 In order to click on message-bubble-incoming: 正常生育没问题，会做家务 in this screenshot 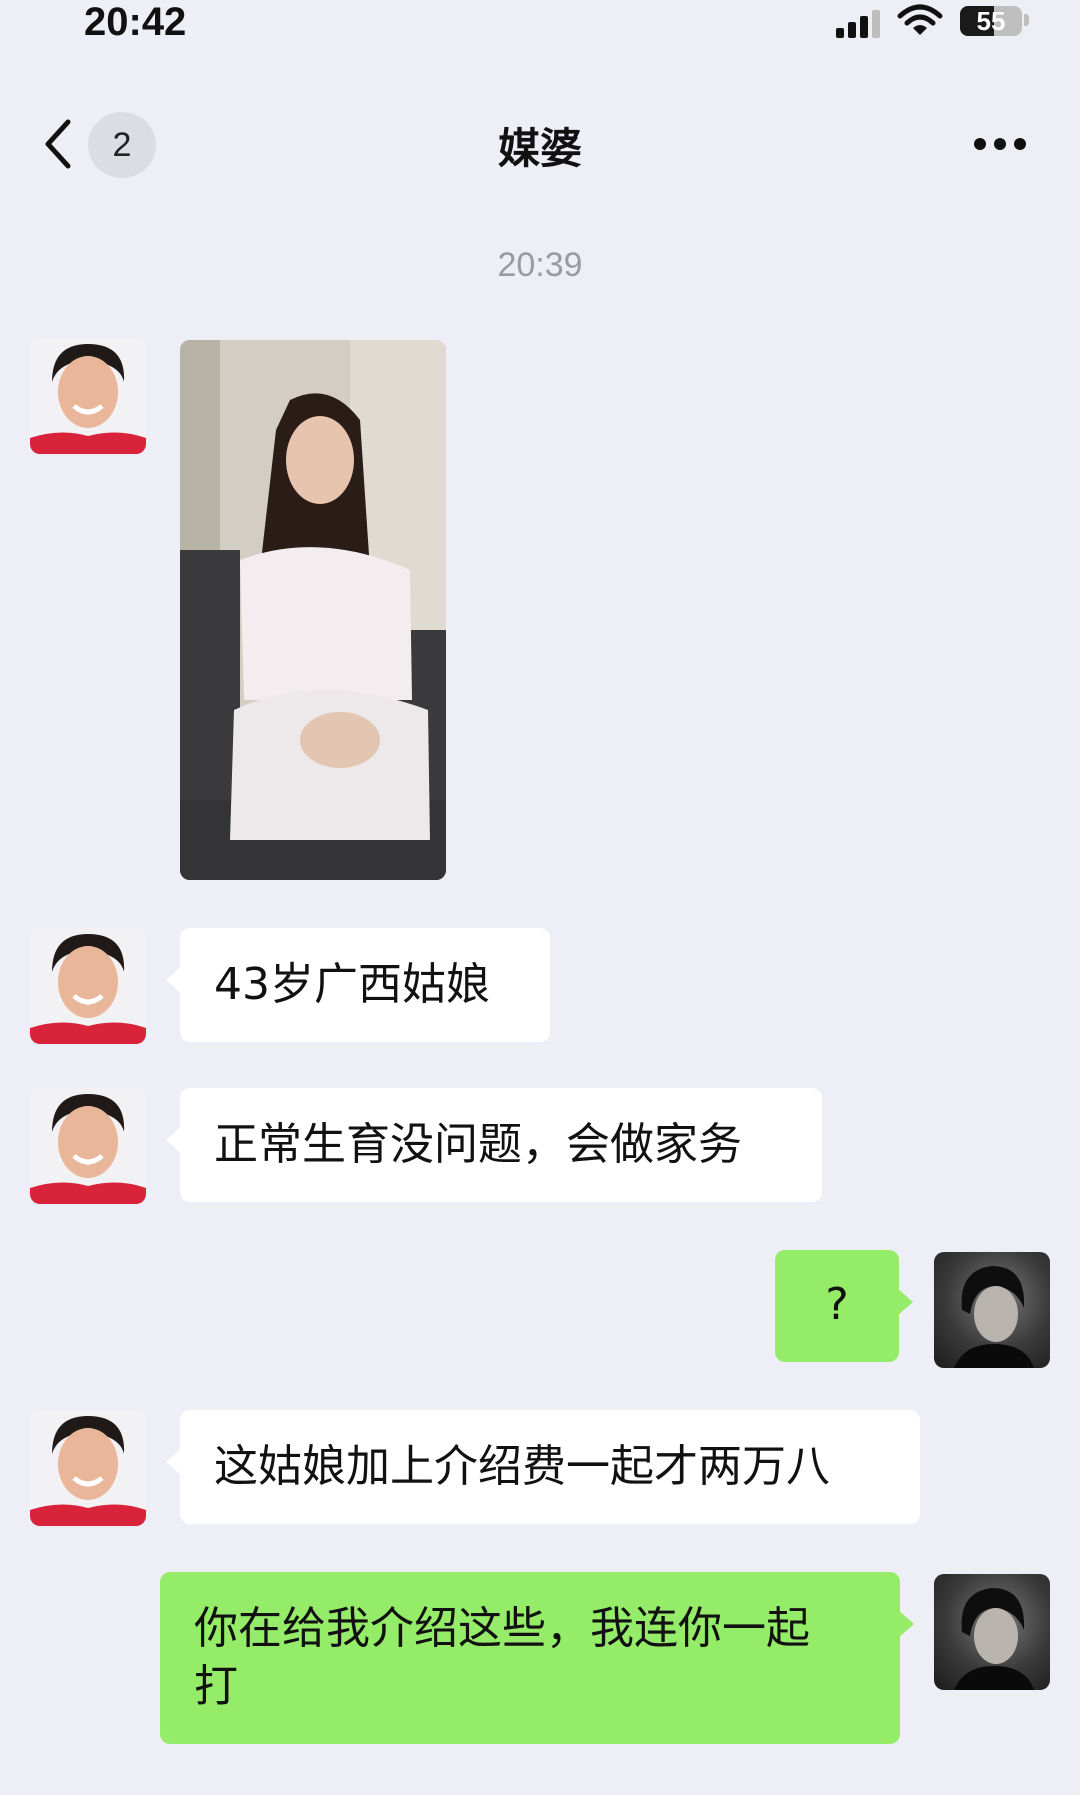, I will do `click(494, 1145)`.